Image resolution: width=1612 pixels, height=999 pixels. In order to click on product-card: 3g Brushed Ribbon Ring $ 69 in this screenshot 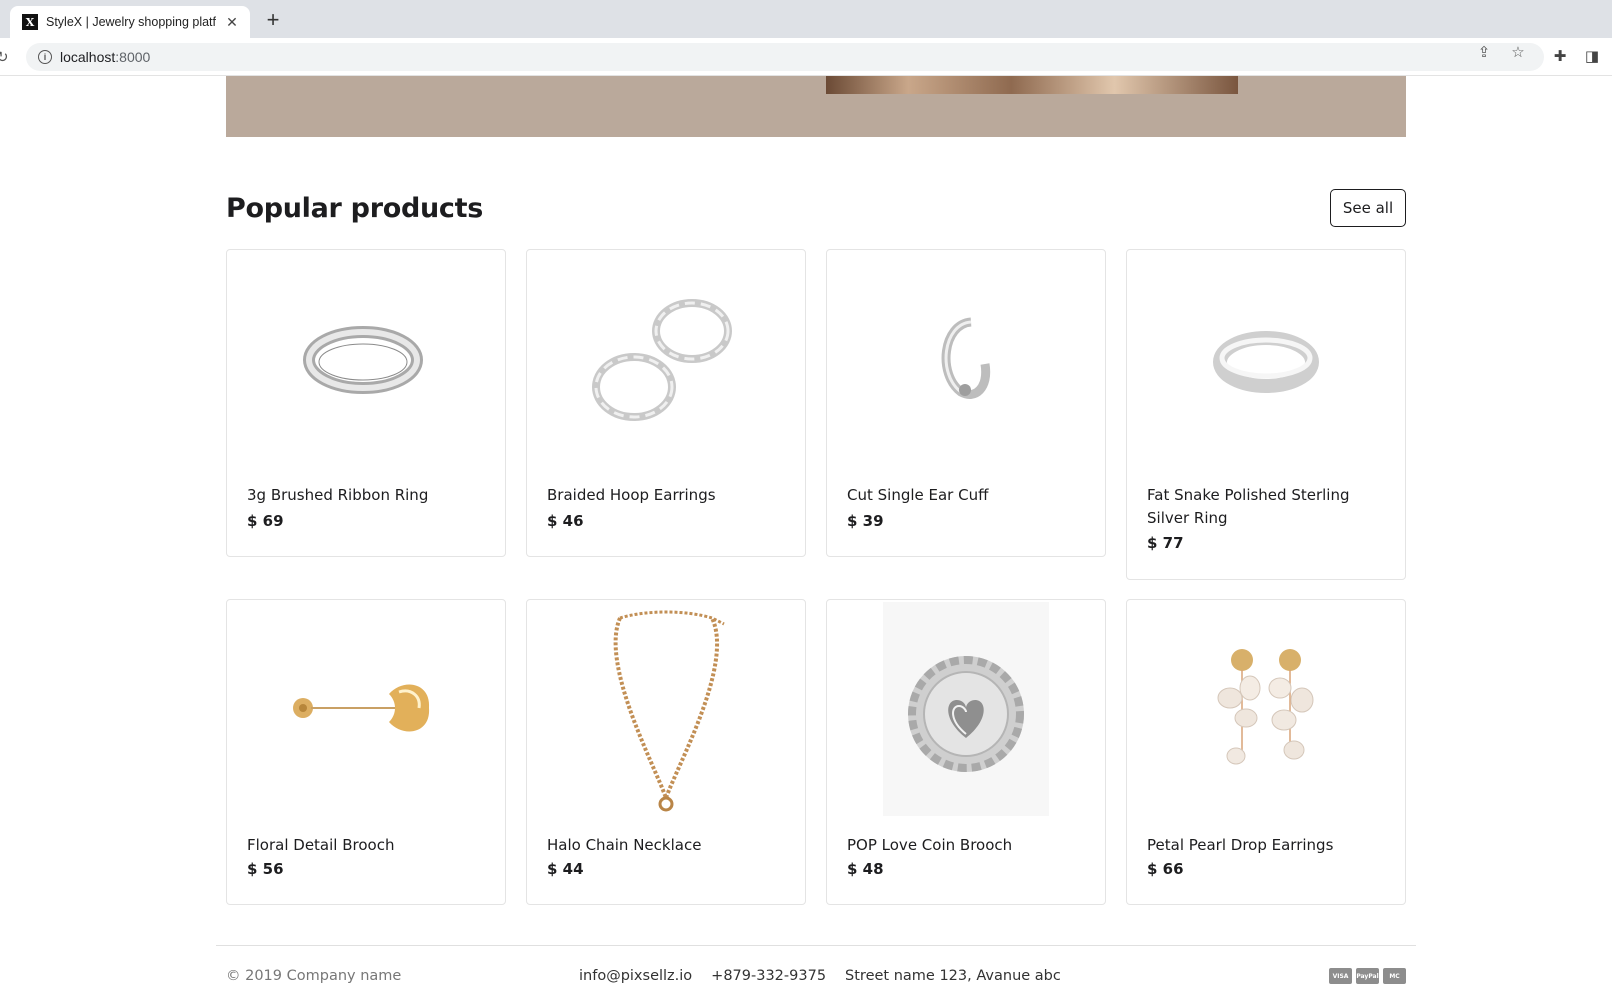, I will do `click(366, 403)`.